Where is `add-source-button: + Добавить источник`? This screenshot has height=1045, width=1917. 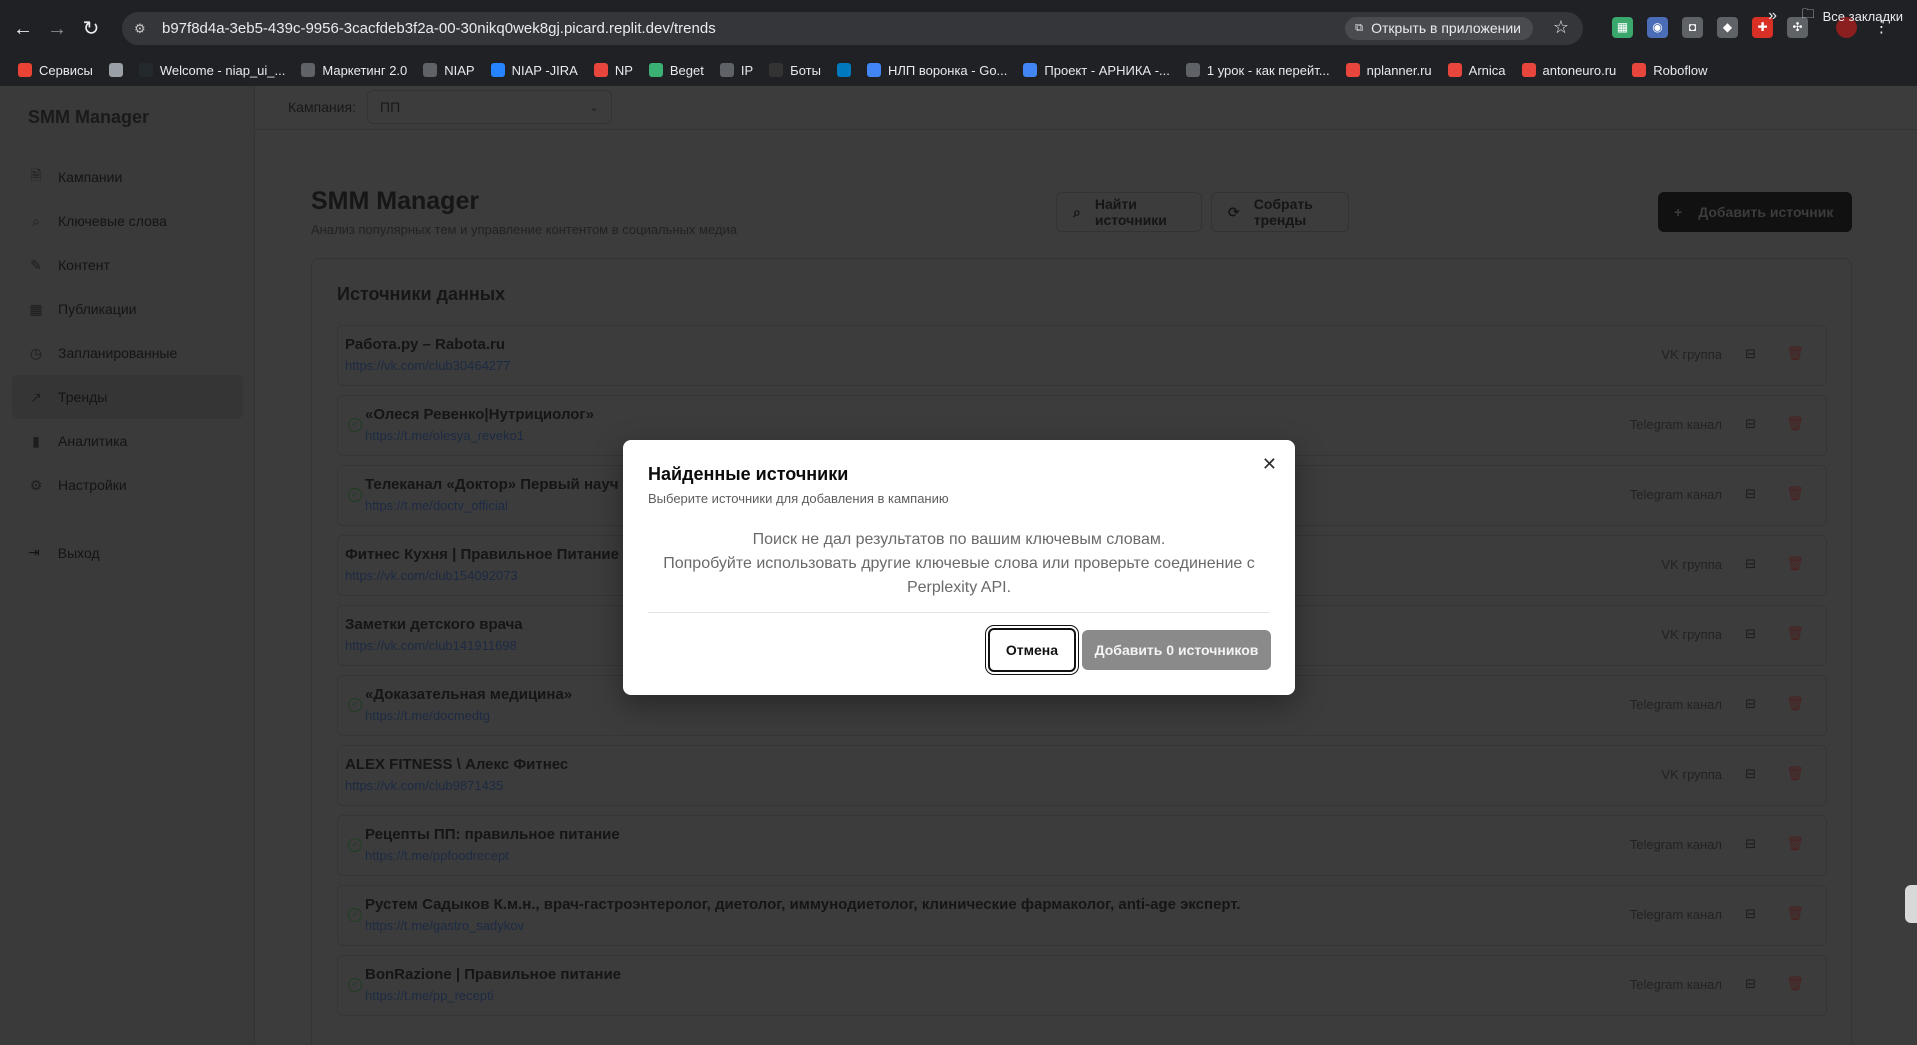
add-source-button: + Добавить источник is located at coordinates (1755, 212).